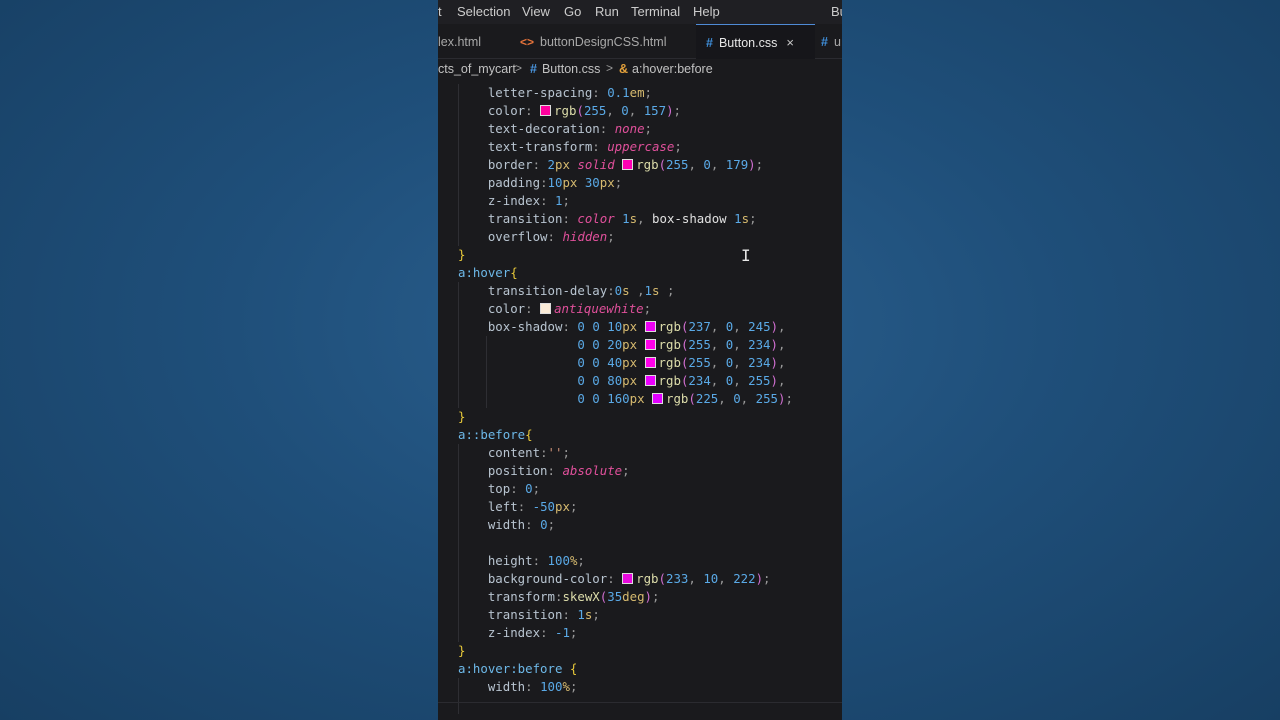 Image resolution: width=1280 pixels, height=720 pixels. Describe the element at coordinates (640, 702) in the screenshot. I see `editor-bottom-border` at that location.